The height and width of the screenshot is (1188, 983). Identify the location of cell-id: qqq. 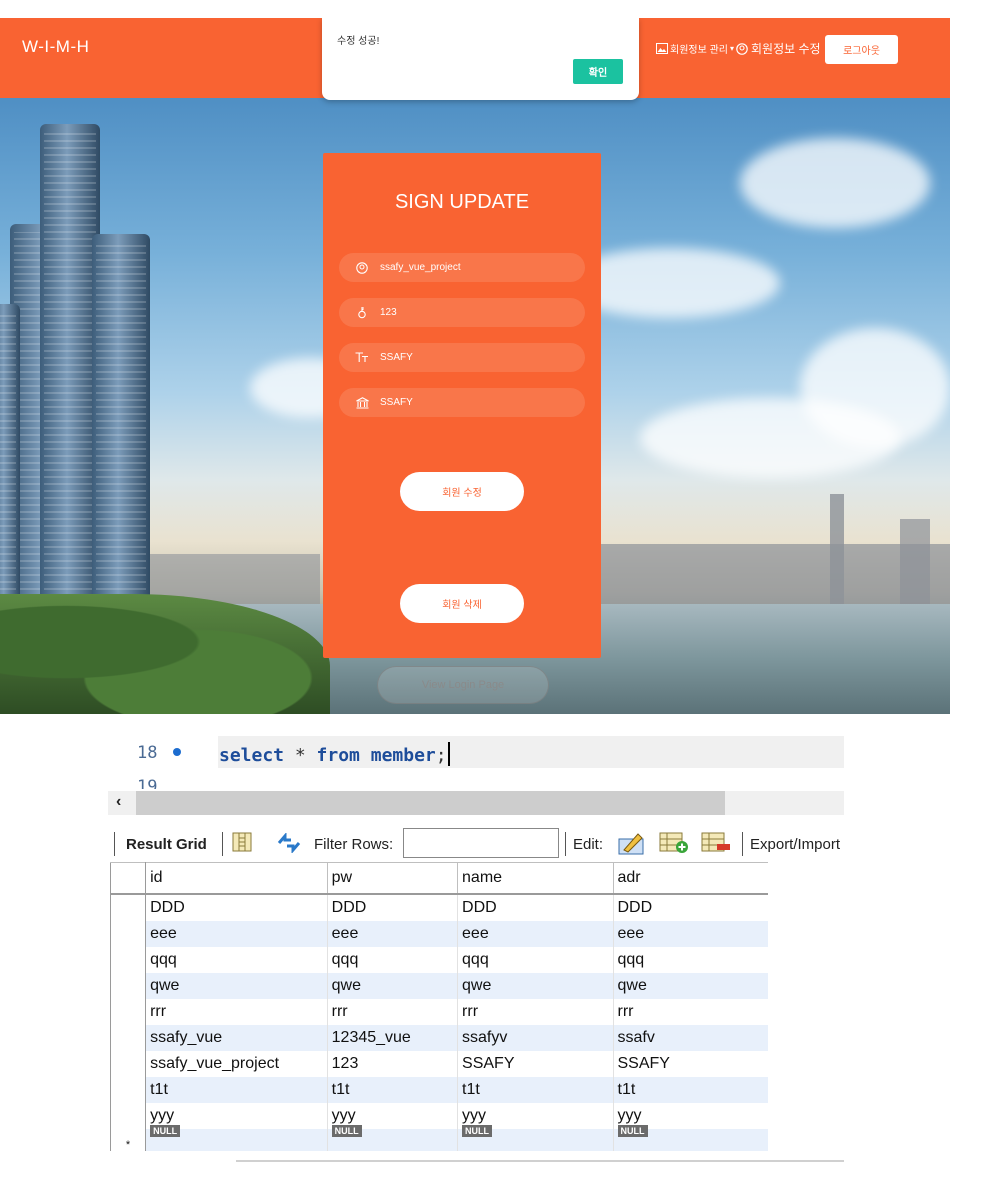
(236, 960).